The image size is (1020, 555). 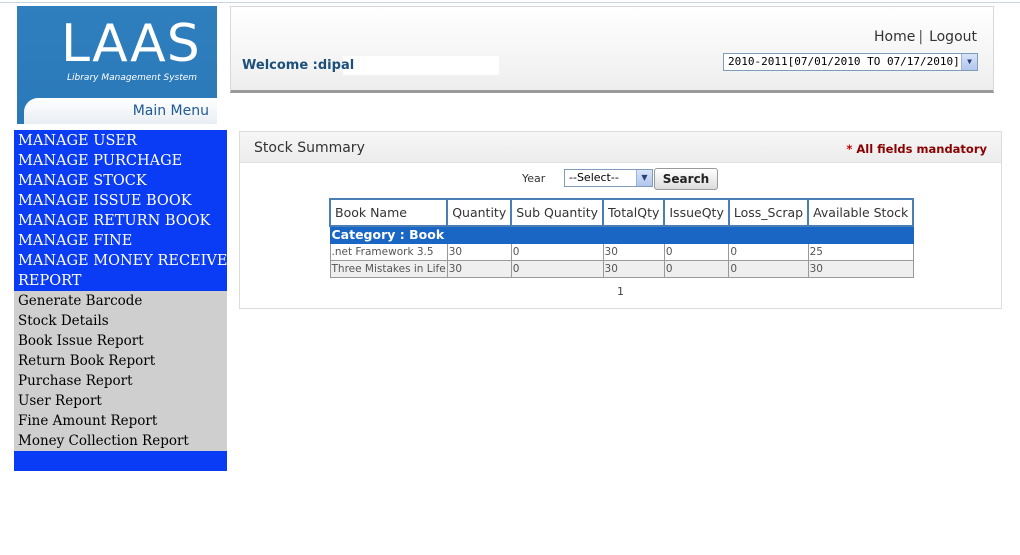 I want to click on column-header-available-stock: Available Stock, so click(x=861, y=212).